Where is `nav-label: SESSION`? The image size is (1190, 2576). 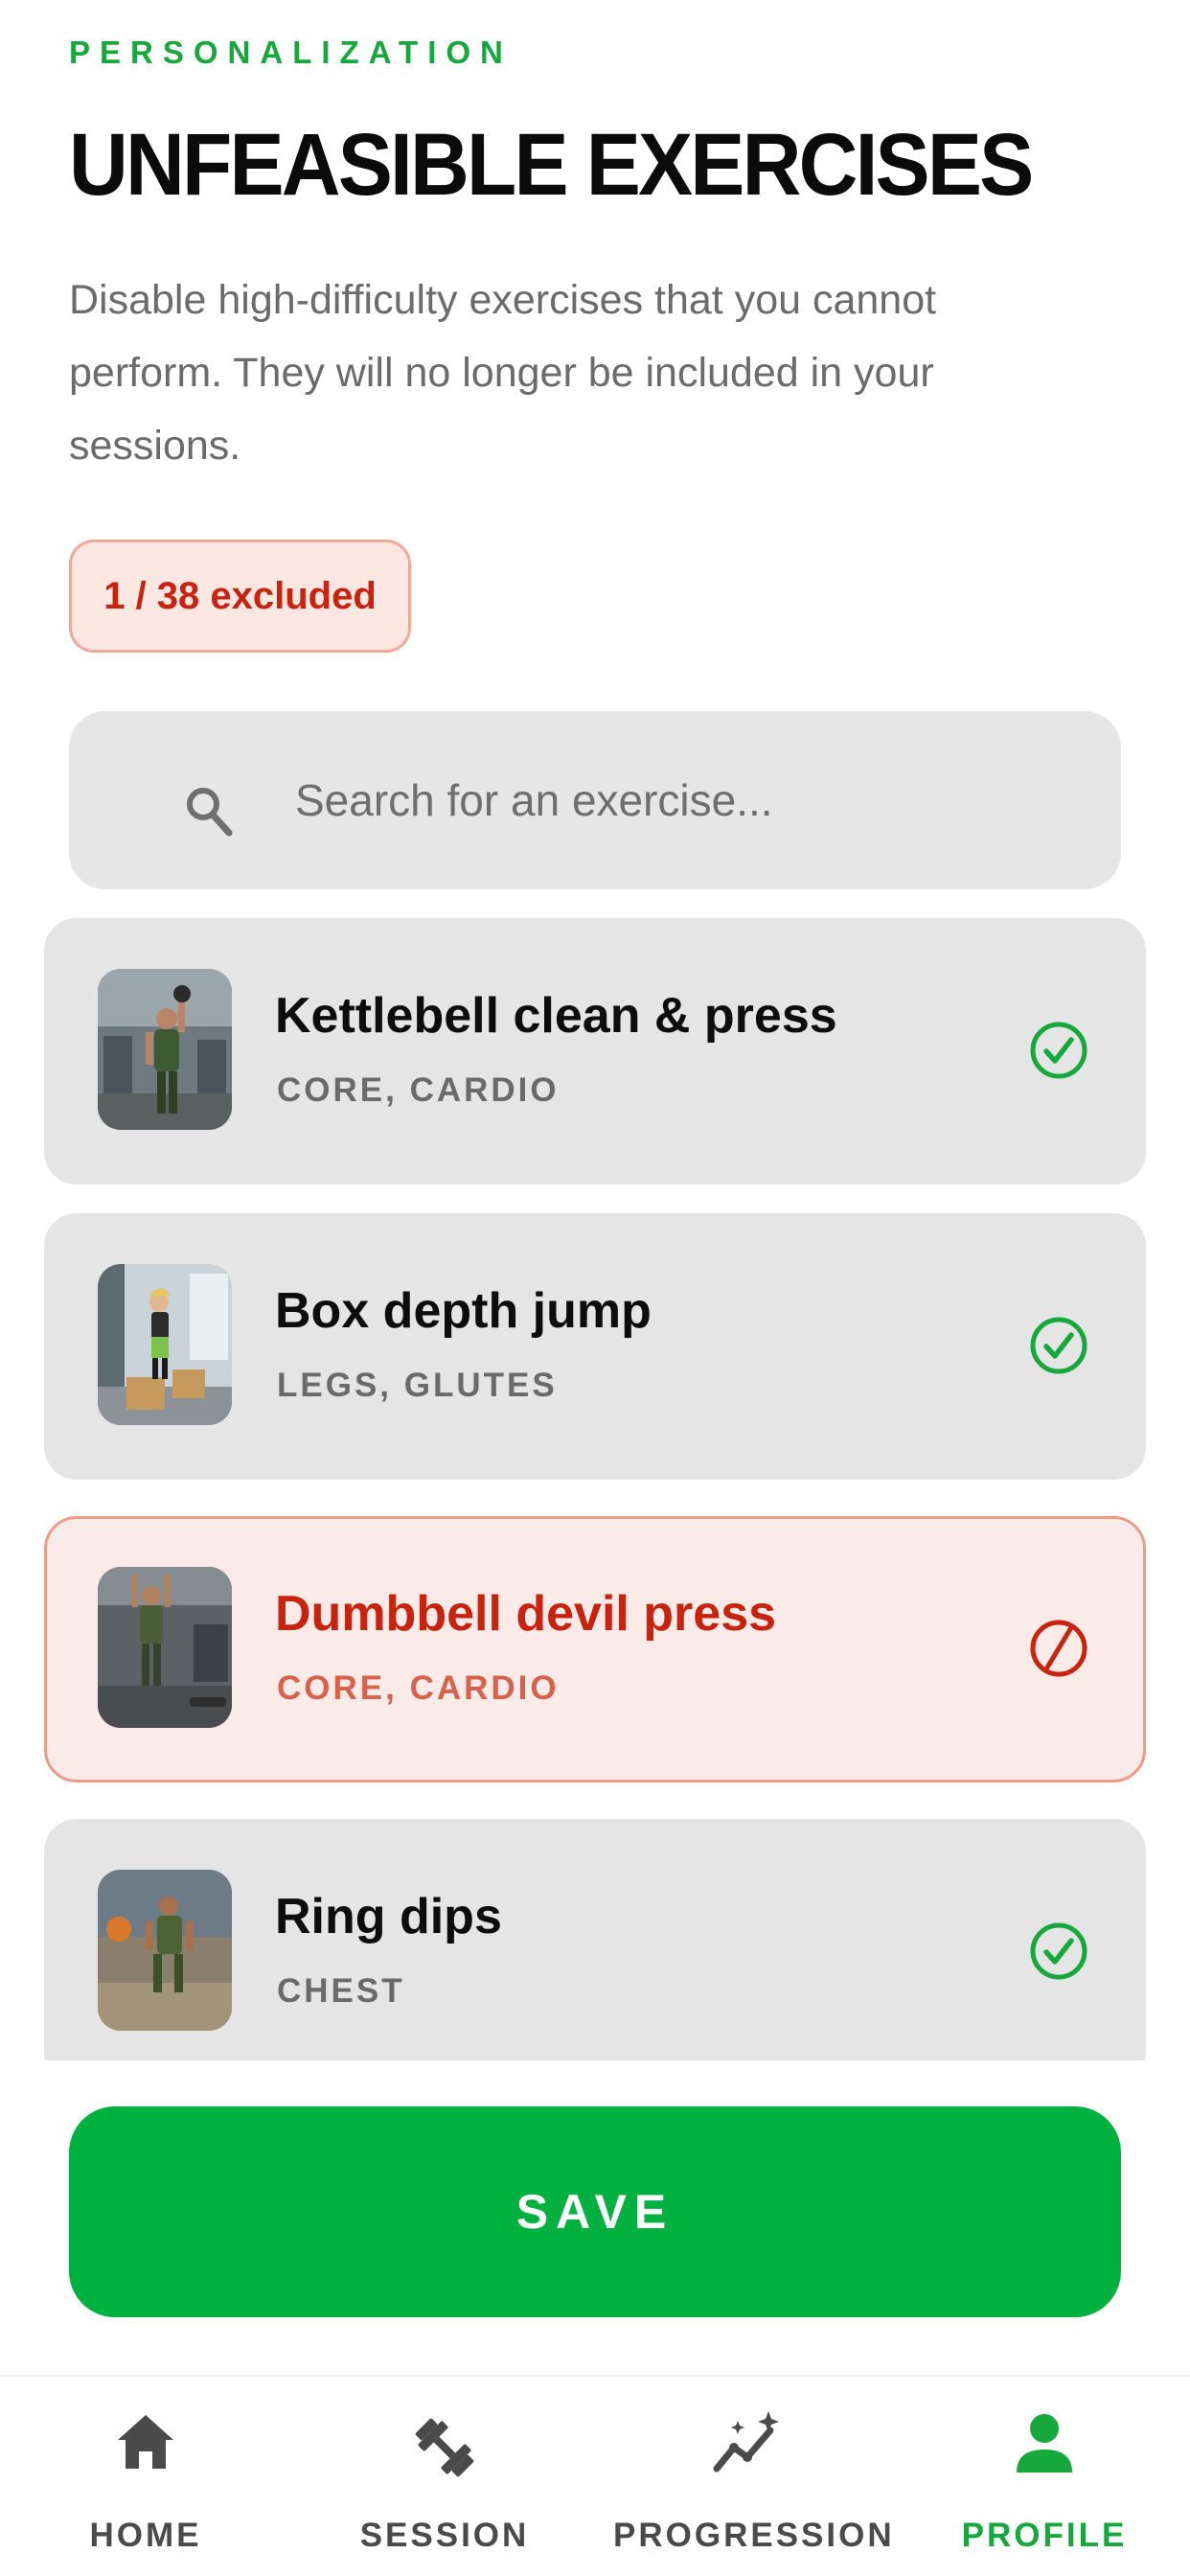
nav-label: SESSION is located at coordinates (445, 2535).